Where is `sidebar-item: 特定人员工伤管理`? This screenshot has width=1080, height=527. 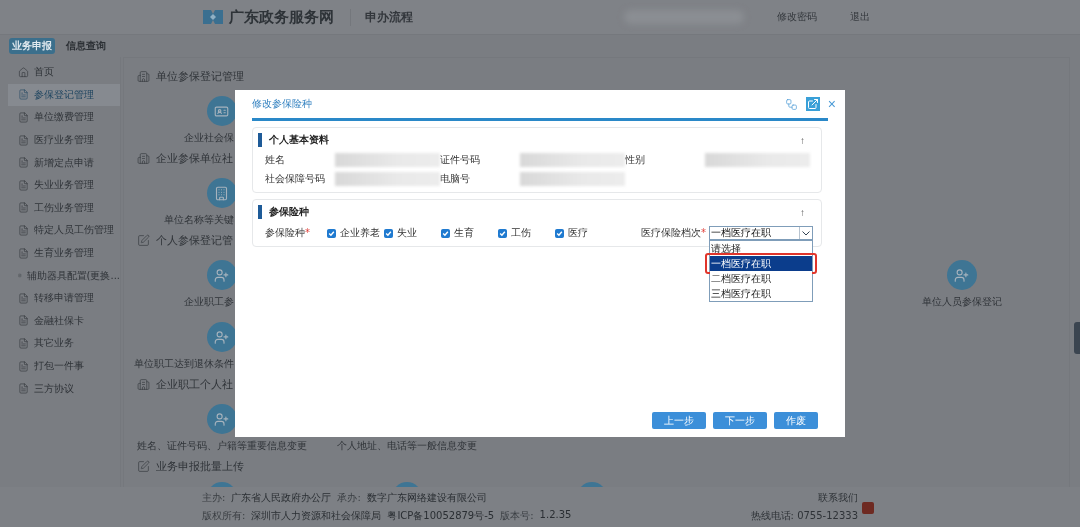
sidebar-item: 特定人员工伤管理 is located at coordinates (64, 230).